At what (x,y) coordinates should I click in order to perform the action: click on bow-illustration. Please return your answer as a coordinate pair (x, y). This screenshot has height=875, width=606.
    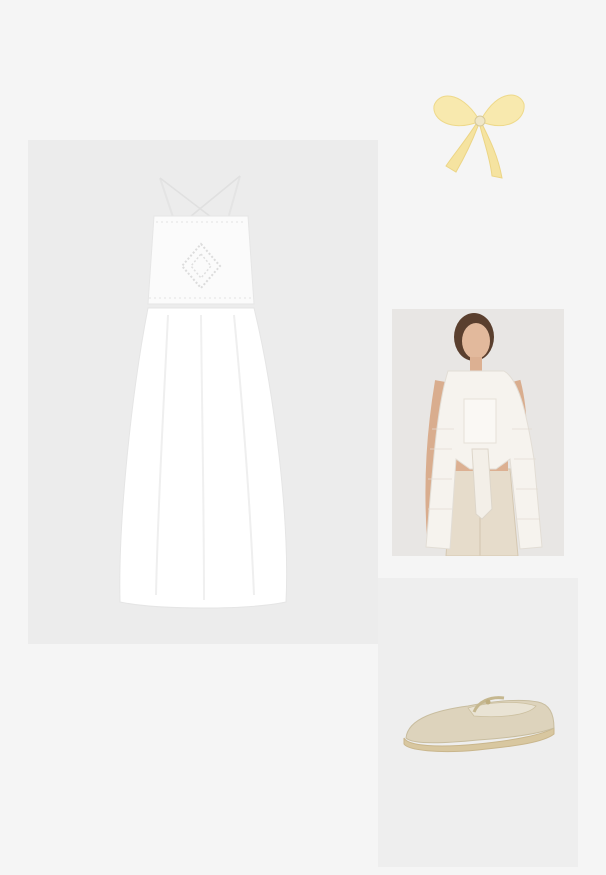
    Looking at the image, I should click on (479, 136).